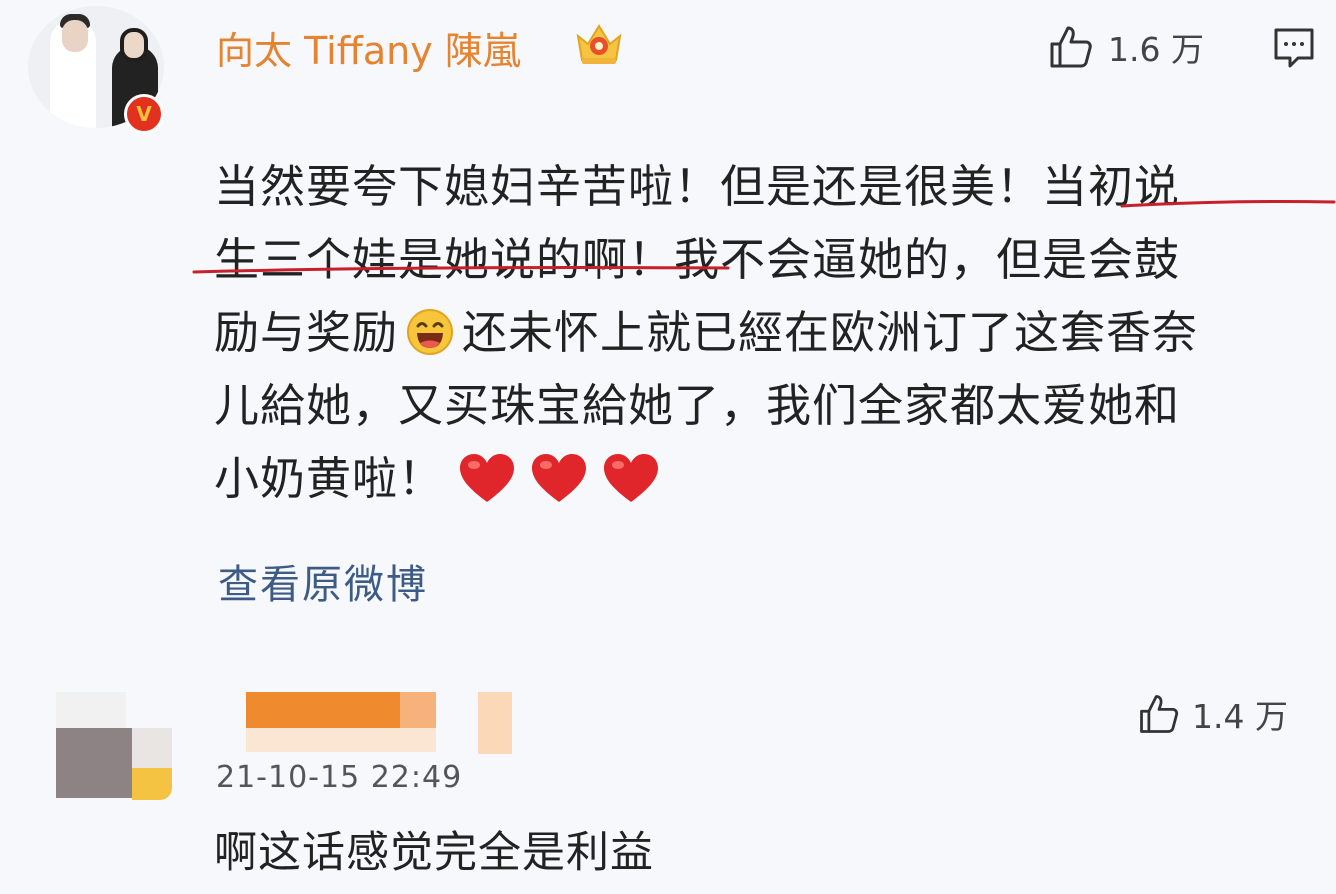 The image size is (1336, 894). Describe the element at coordinates (628, 186) in the screenshot. I see `comment-text-segment: 当然要夸下媳妇辛苦啦！但是还是很美！` at that location.